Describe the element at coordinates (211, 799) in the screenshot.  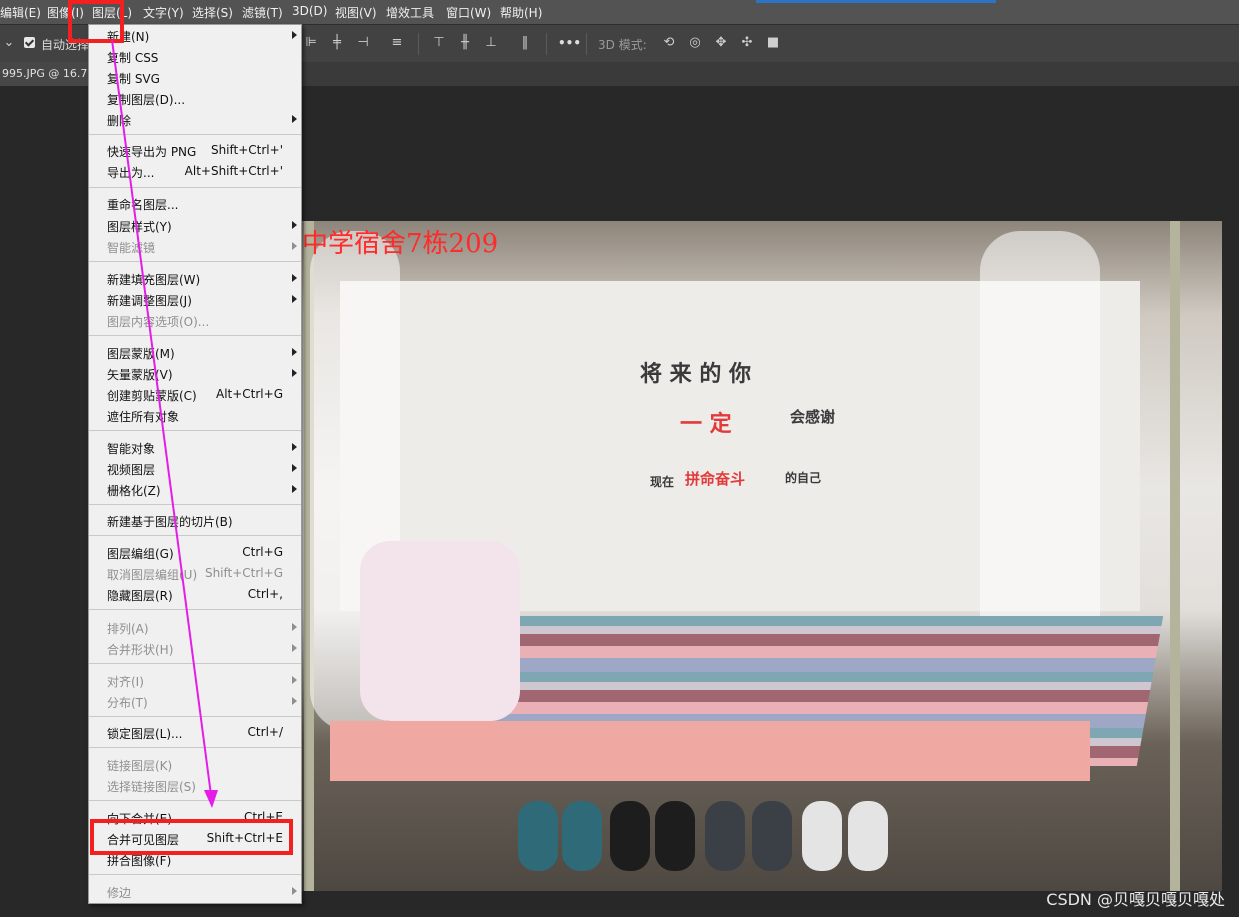
I see `arrow-head-icon` at that location.